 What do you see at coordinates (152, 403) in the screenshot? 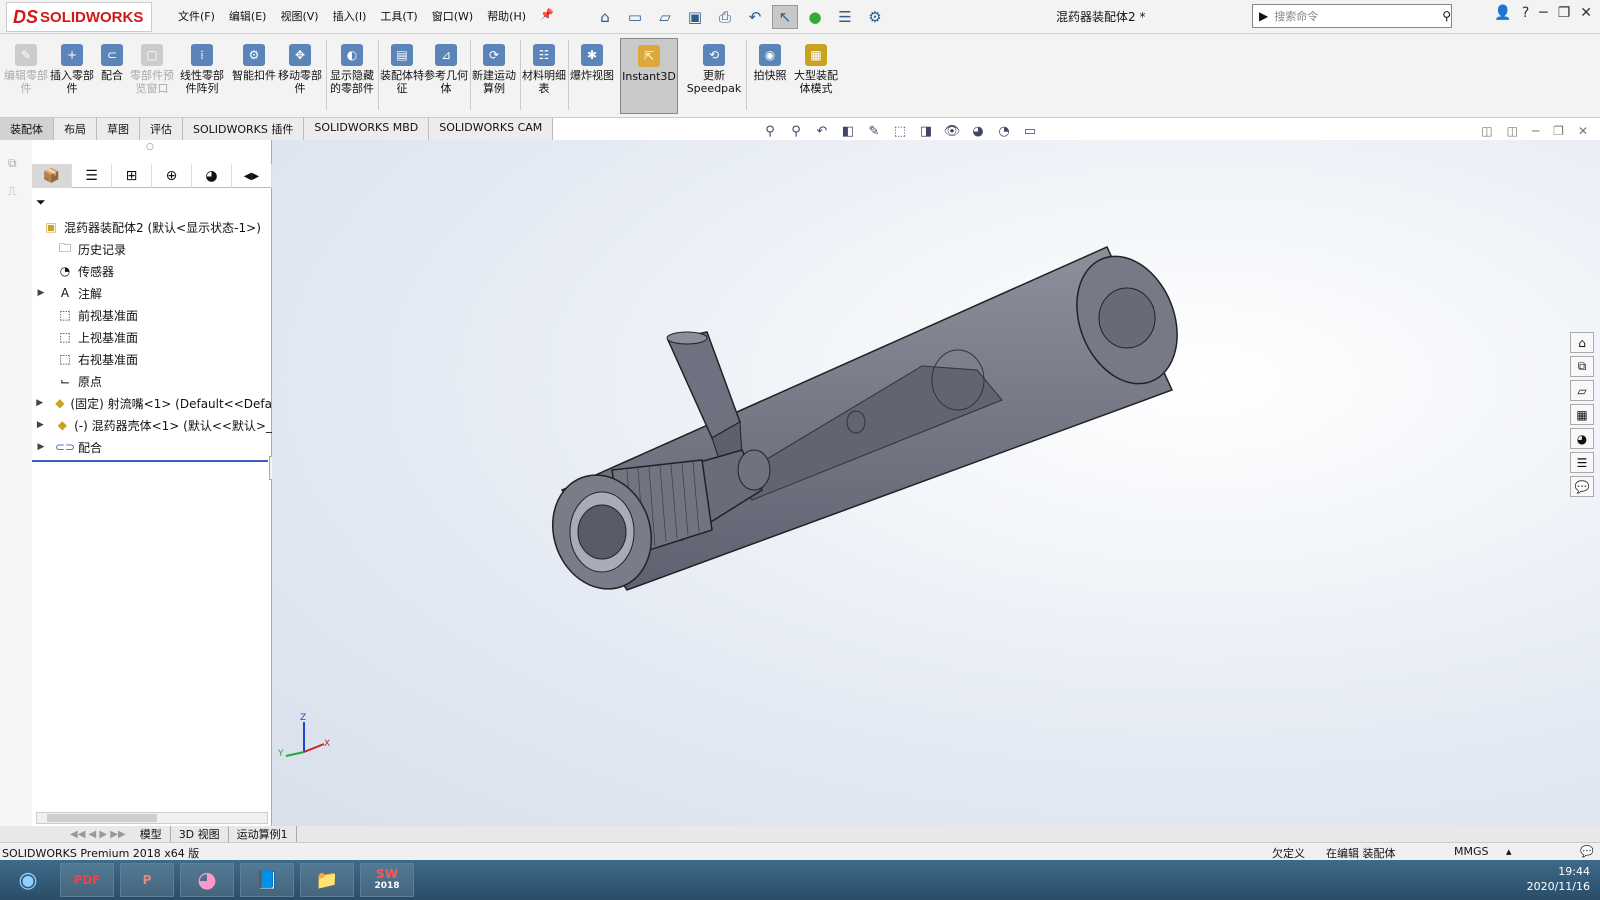
I see `tree-item-nozzle: ▶ ◆ (固定) 射流嘴<1> (Default<<Defa` at bounding box center [152, 403].